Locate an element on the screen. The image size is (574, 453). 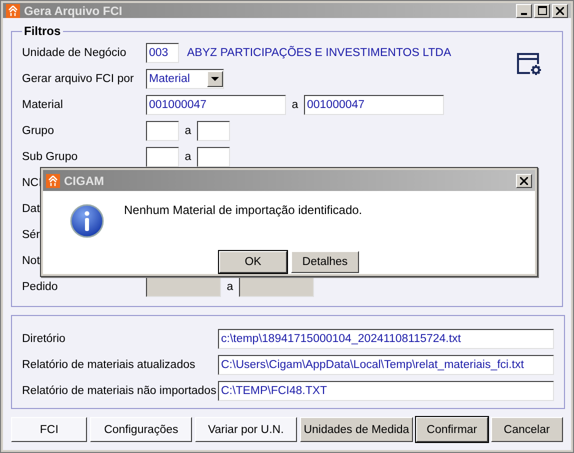
action-button: Confirmar is located at coordinates (452, 429).